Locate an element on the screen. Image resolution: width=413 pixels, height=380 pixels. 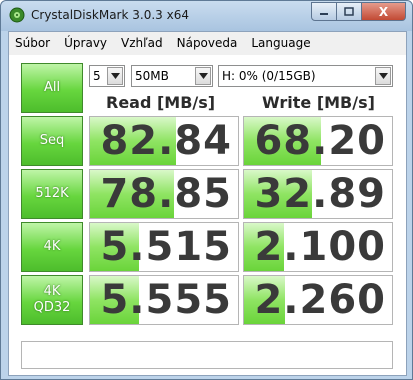
4k-qd32-label-line2: QD32 is located at coordinates (52, 307).